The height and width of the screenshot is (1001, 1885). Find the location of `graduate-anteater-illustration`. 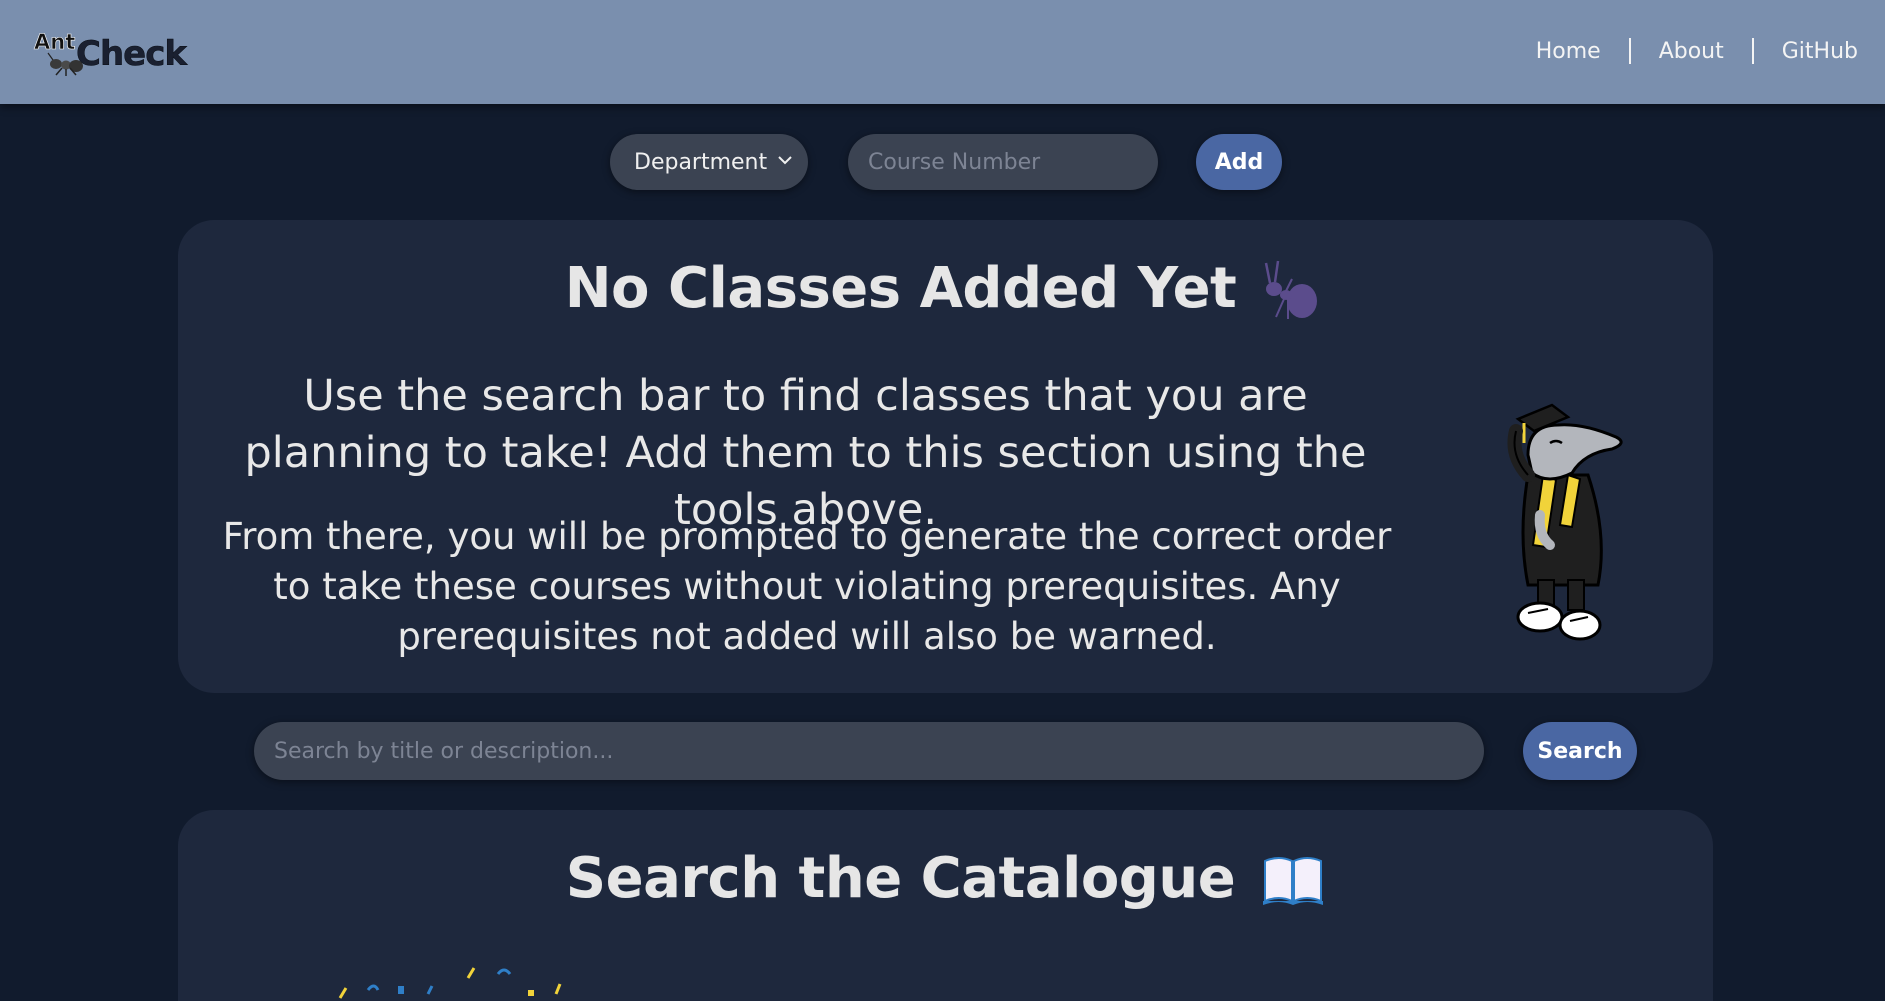

graduate-anteater-illustration is located at coordinates (1565, 522).